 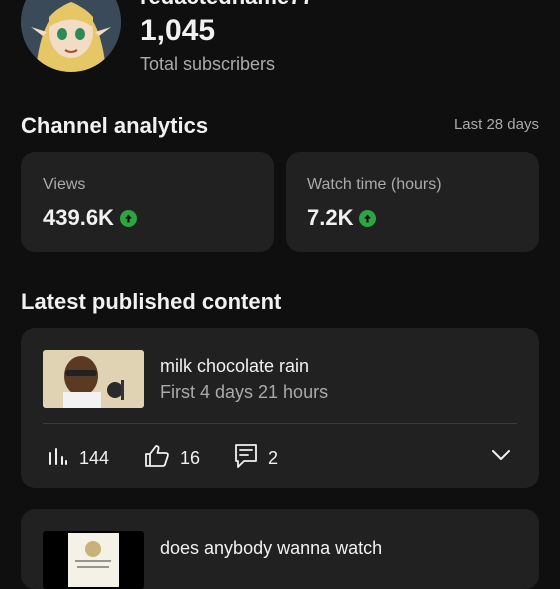 I want to click on comment-icon, so click(x=246, y=458).